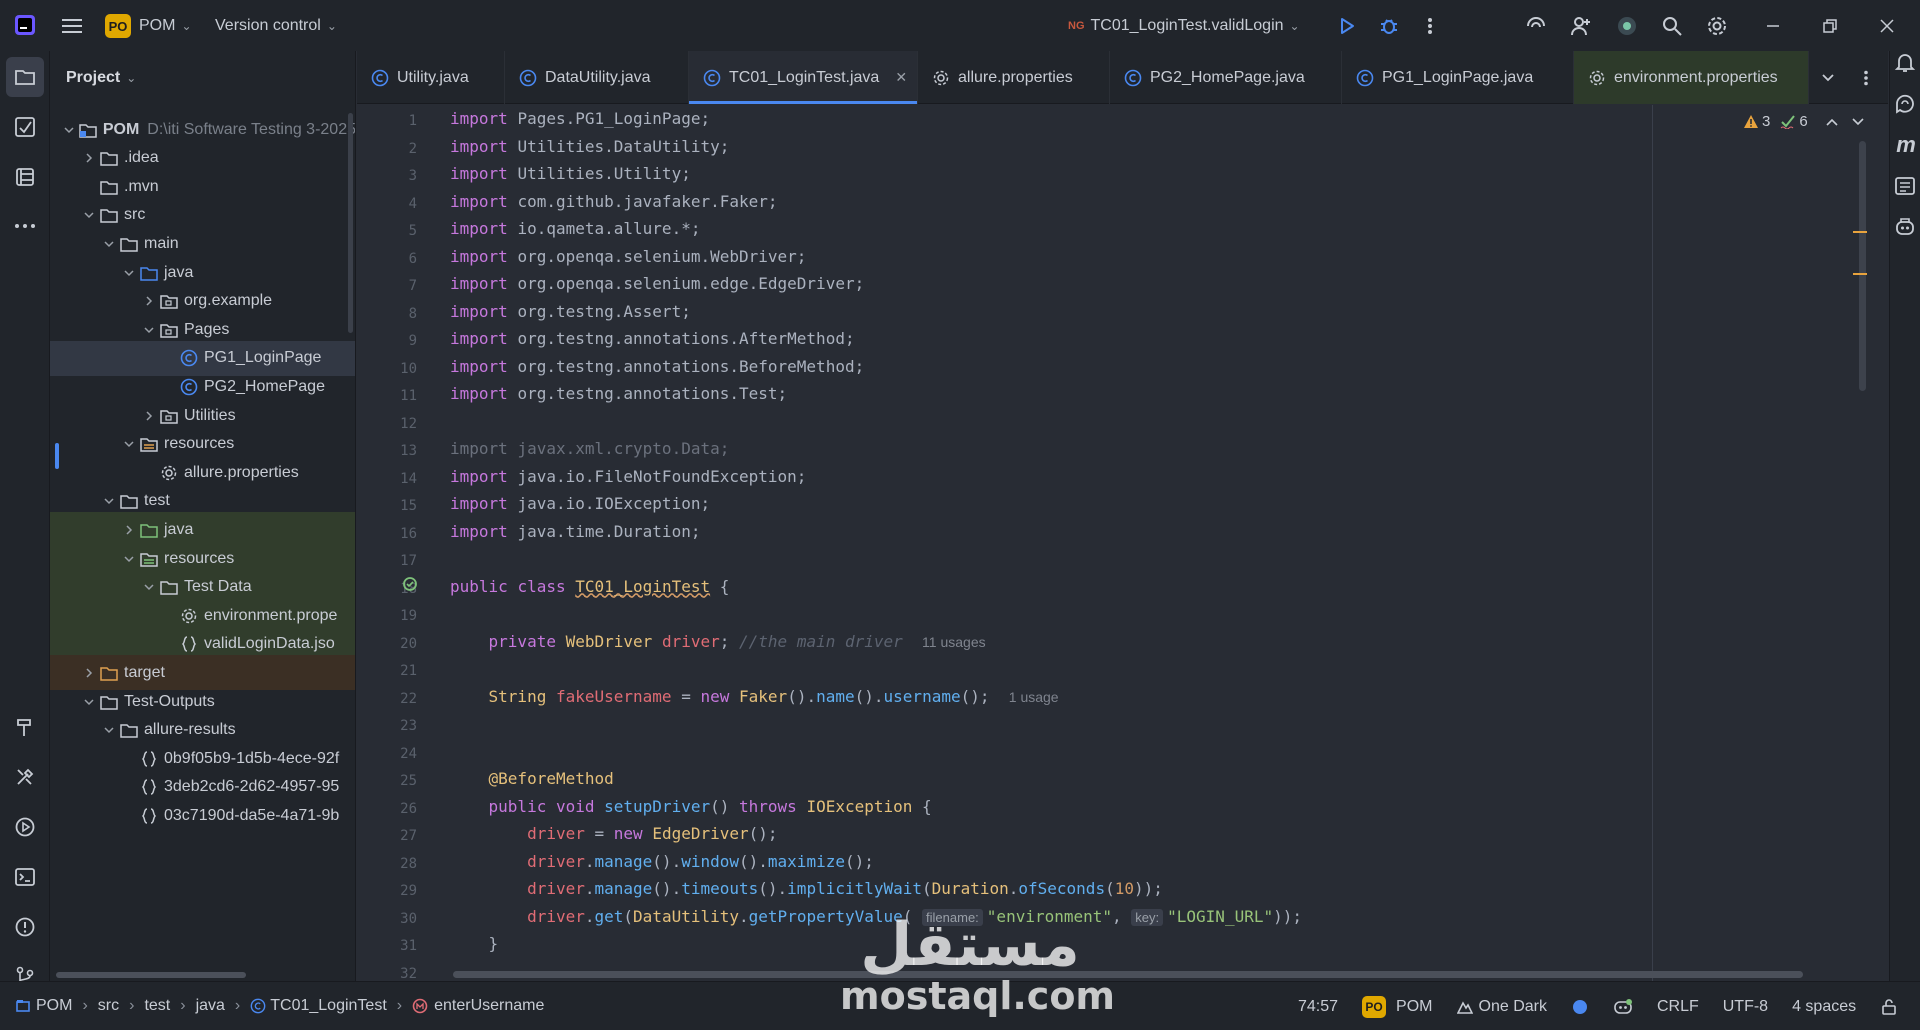  Describe the element at coordinates (1773, 26) in the screenshot. I see `minimize-window-icon` at that location.